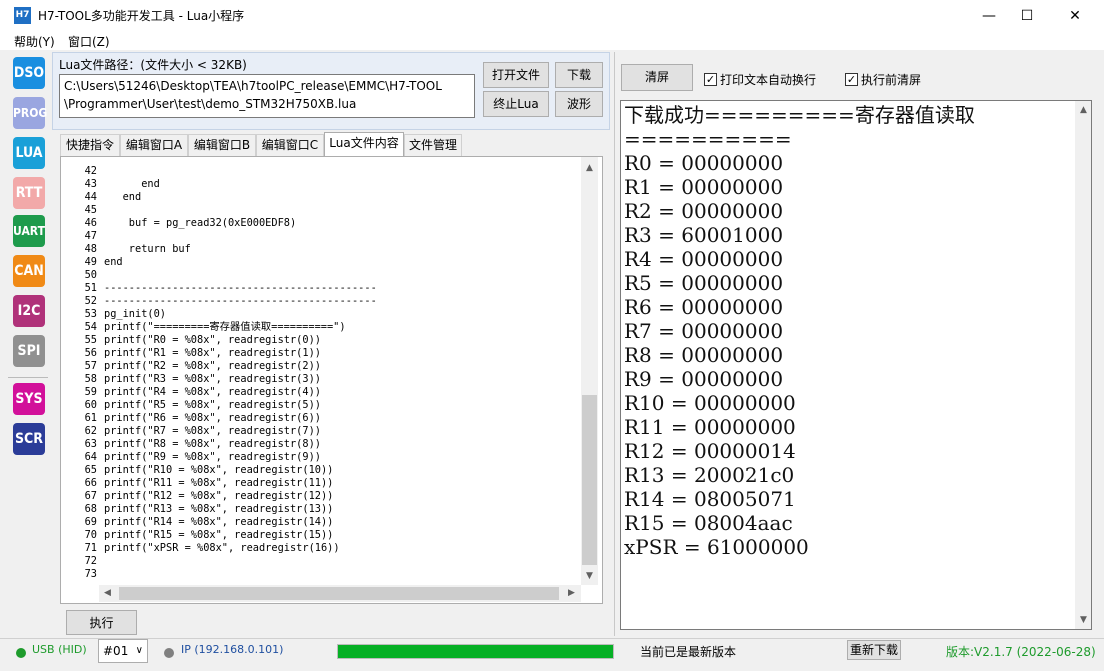 The image size is (1104, 671). I want to click on download-button: 下载, so click(579, 75).